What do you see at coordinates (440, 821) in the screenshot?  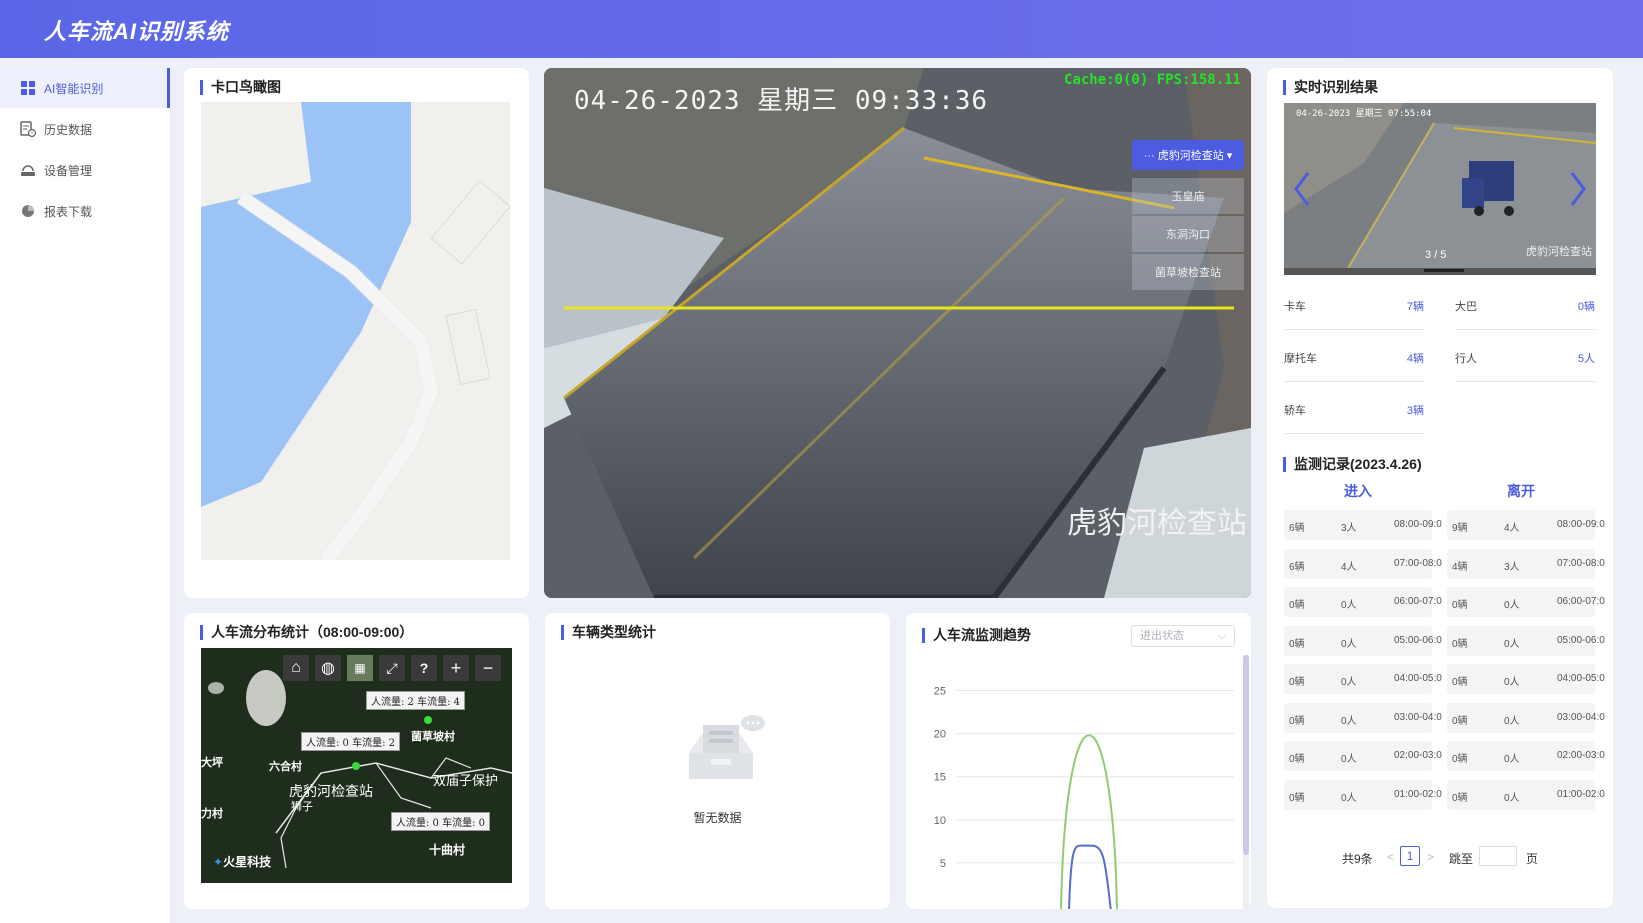 I see `map-label-flow: 人流量: 0 车流量: 0` at bounding box center [440, 821].